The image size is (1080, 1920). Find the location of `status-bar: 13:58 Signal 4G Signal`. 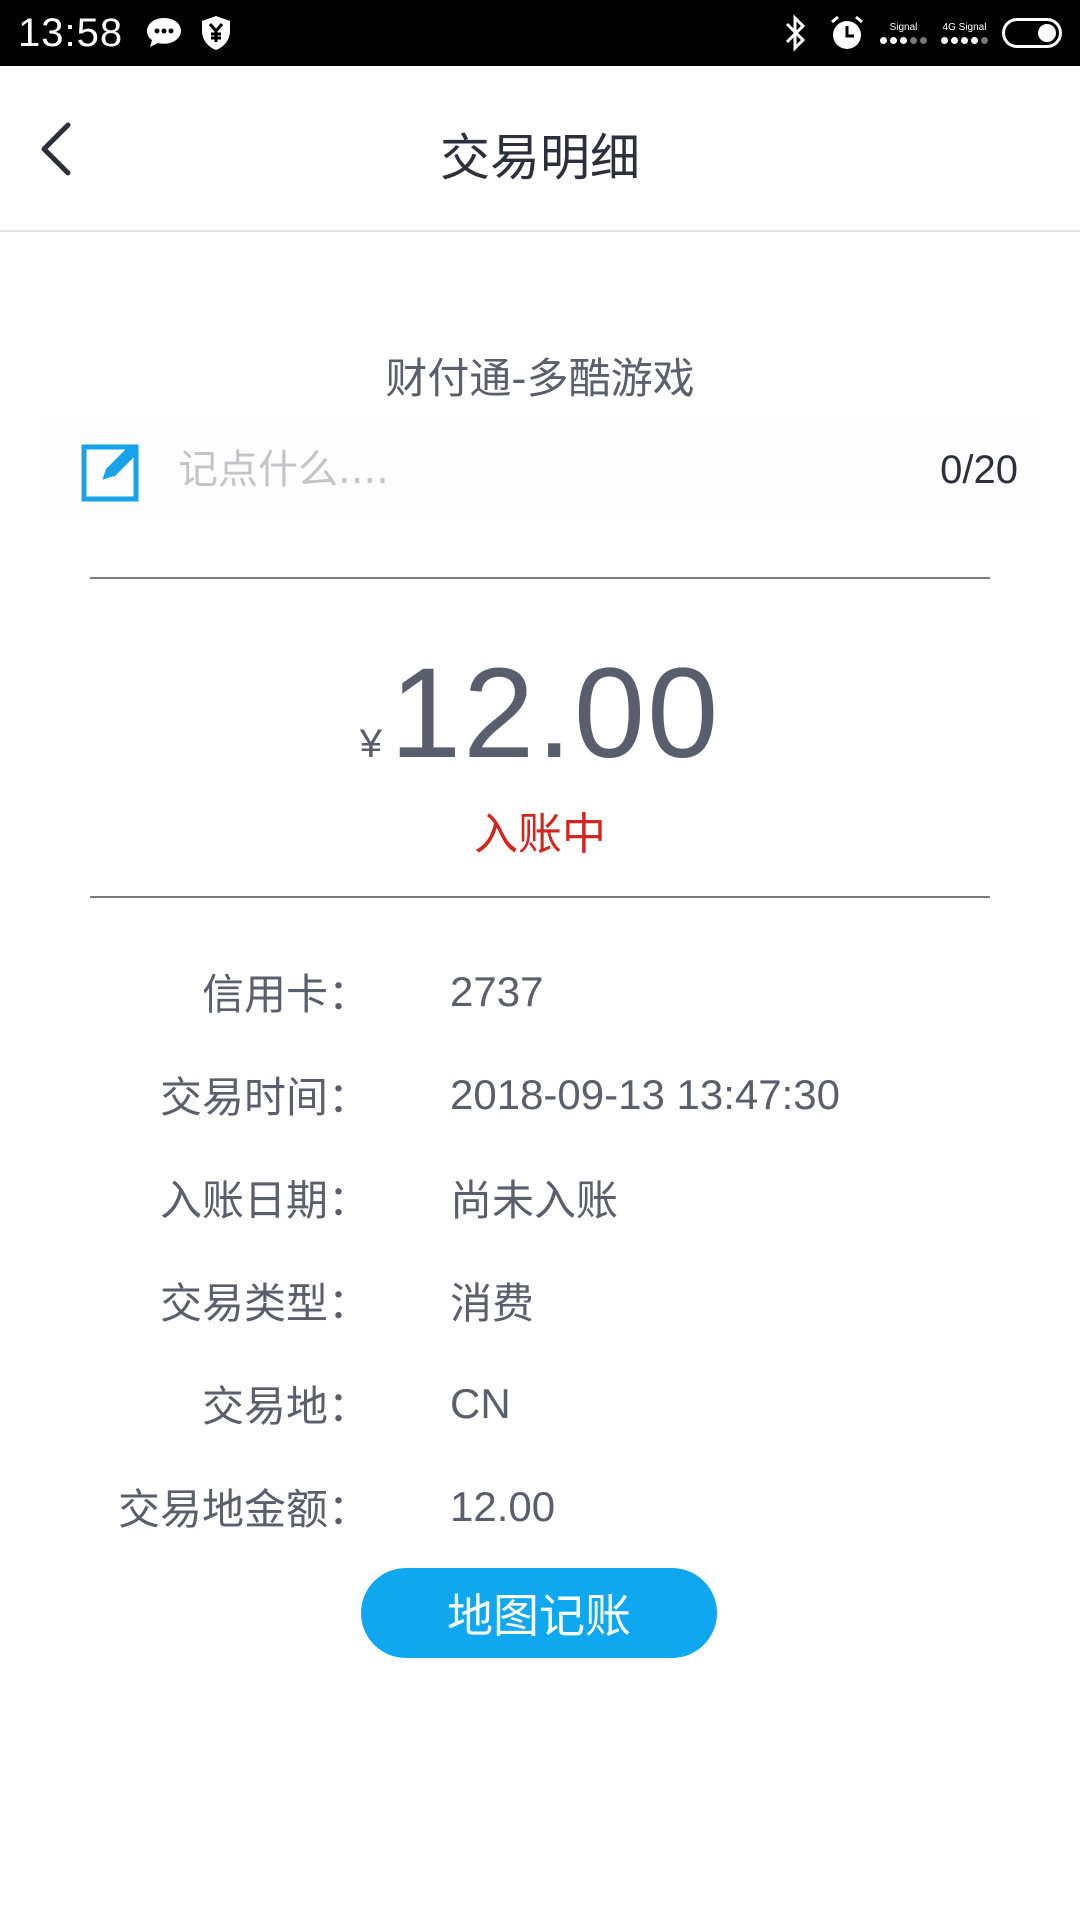

status-bar: 13:58 Signal 4G Signal is located at coordinates (540, 33).